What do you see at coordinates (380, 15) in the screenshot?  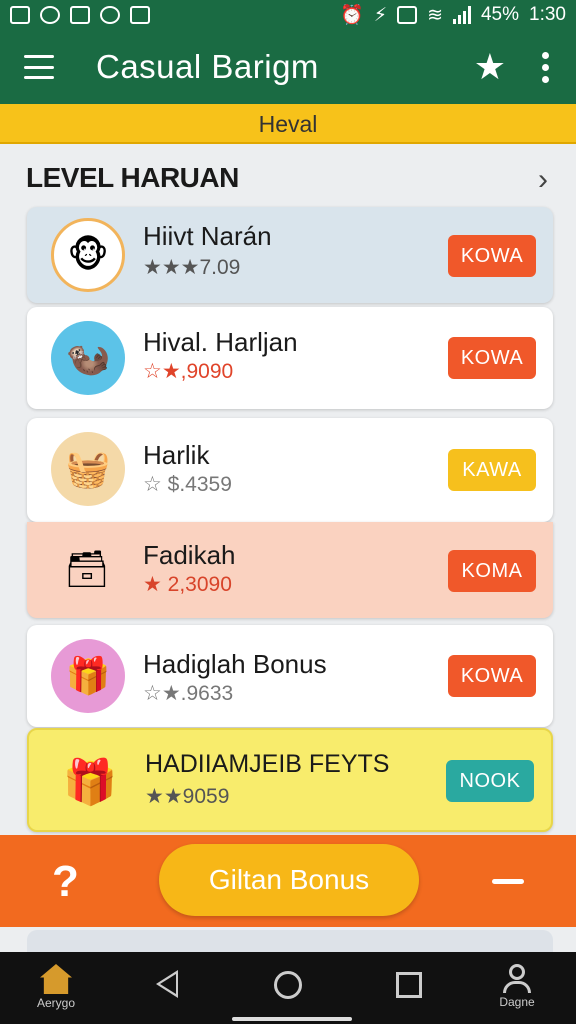 I see `vibrate-icon: ⚡` at bounding box center [380, 15].